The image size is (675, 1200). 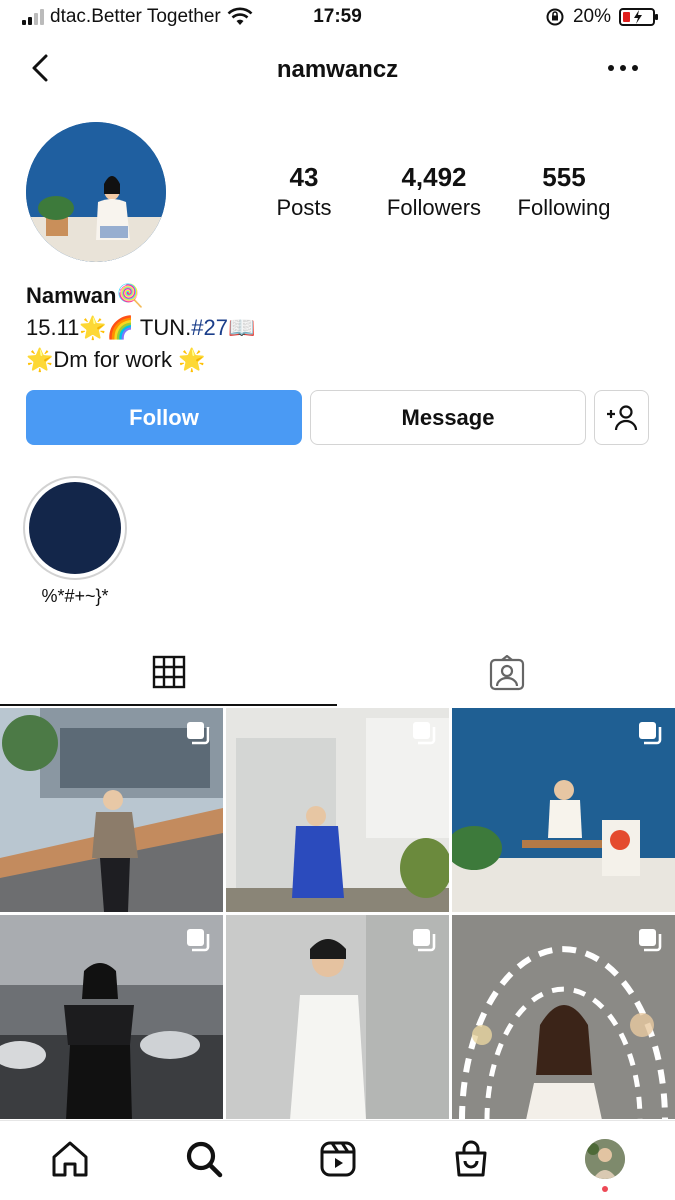 What do you see at coordinates (109, 327) in the screenshot?
I see `bio-line-1-text: 15.11🌟🌈 TUN.` at bounding box center [109, 327].